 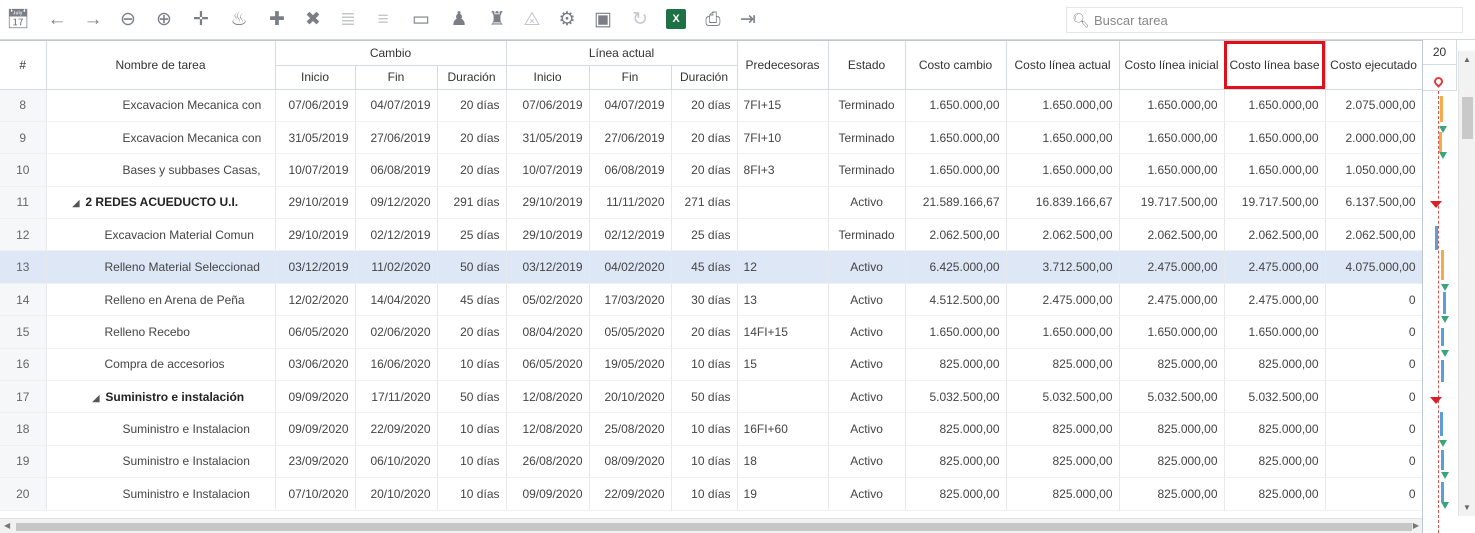 What do you see at coordinates (396, 77) in the screenshot?
I see `col-header-cambio-fin: Fin` at bounding box center [396, 77].